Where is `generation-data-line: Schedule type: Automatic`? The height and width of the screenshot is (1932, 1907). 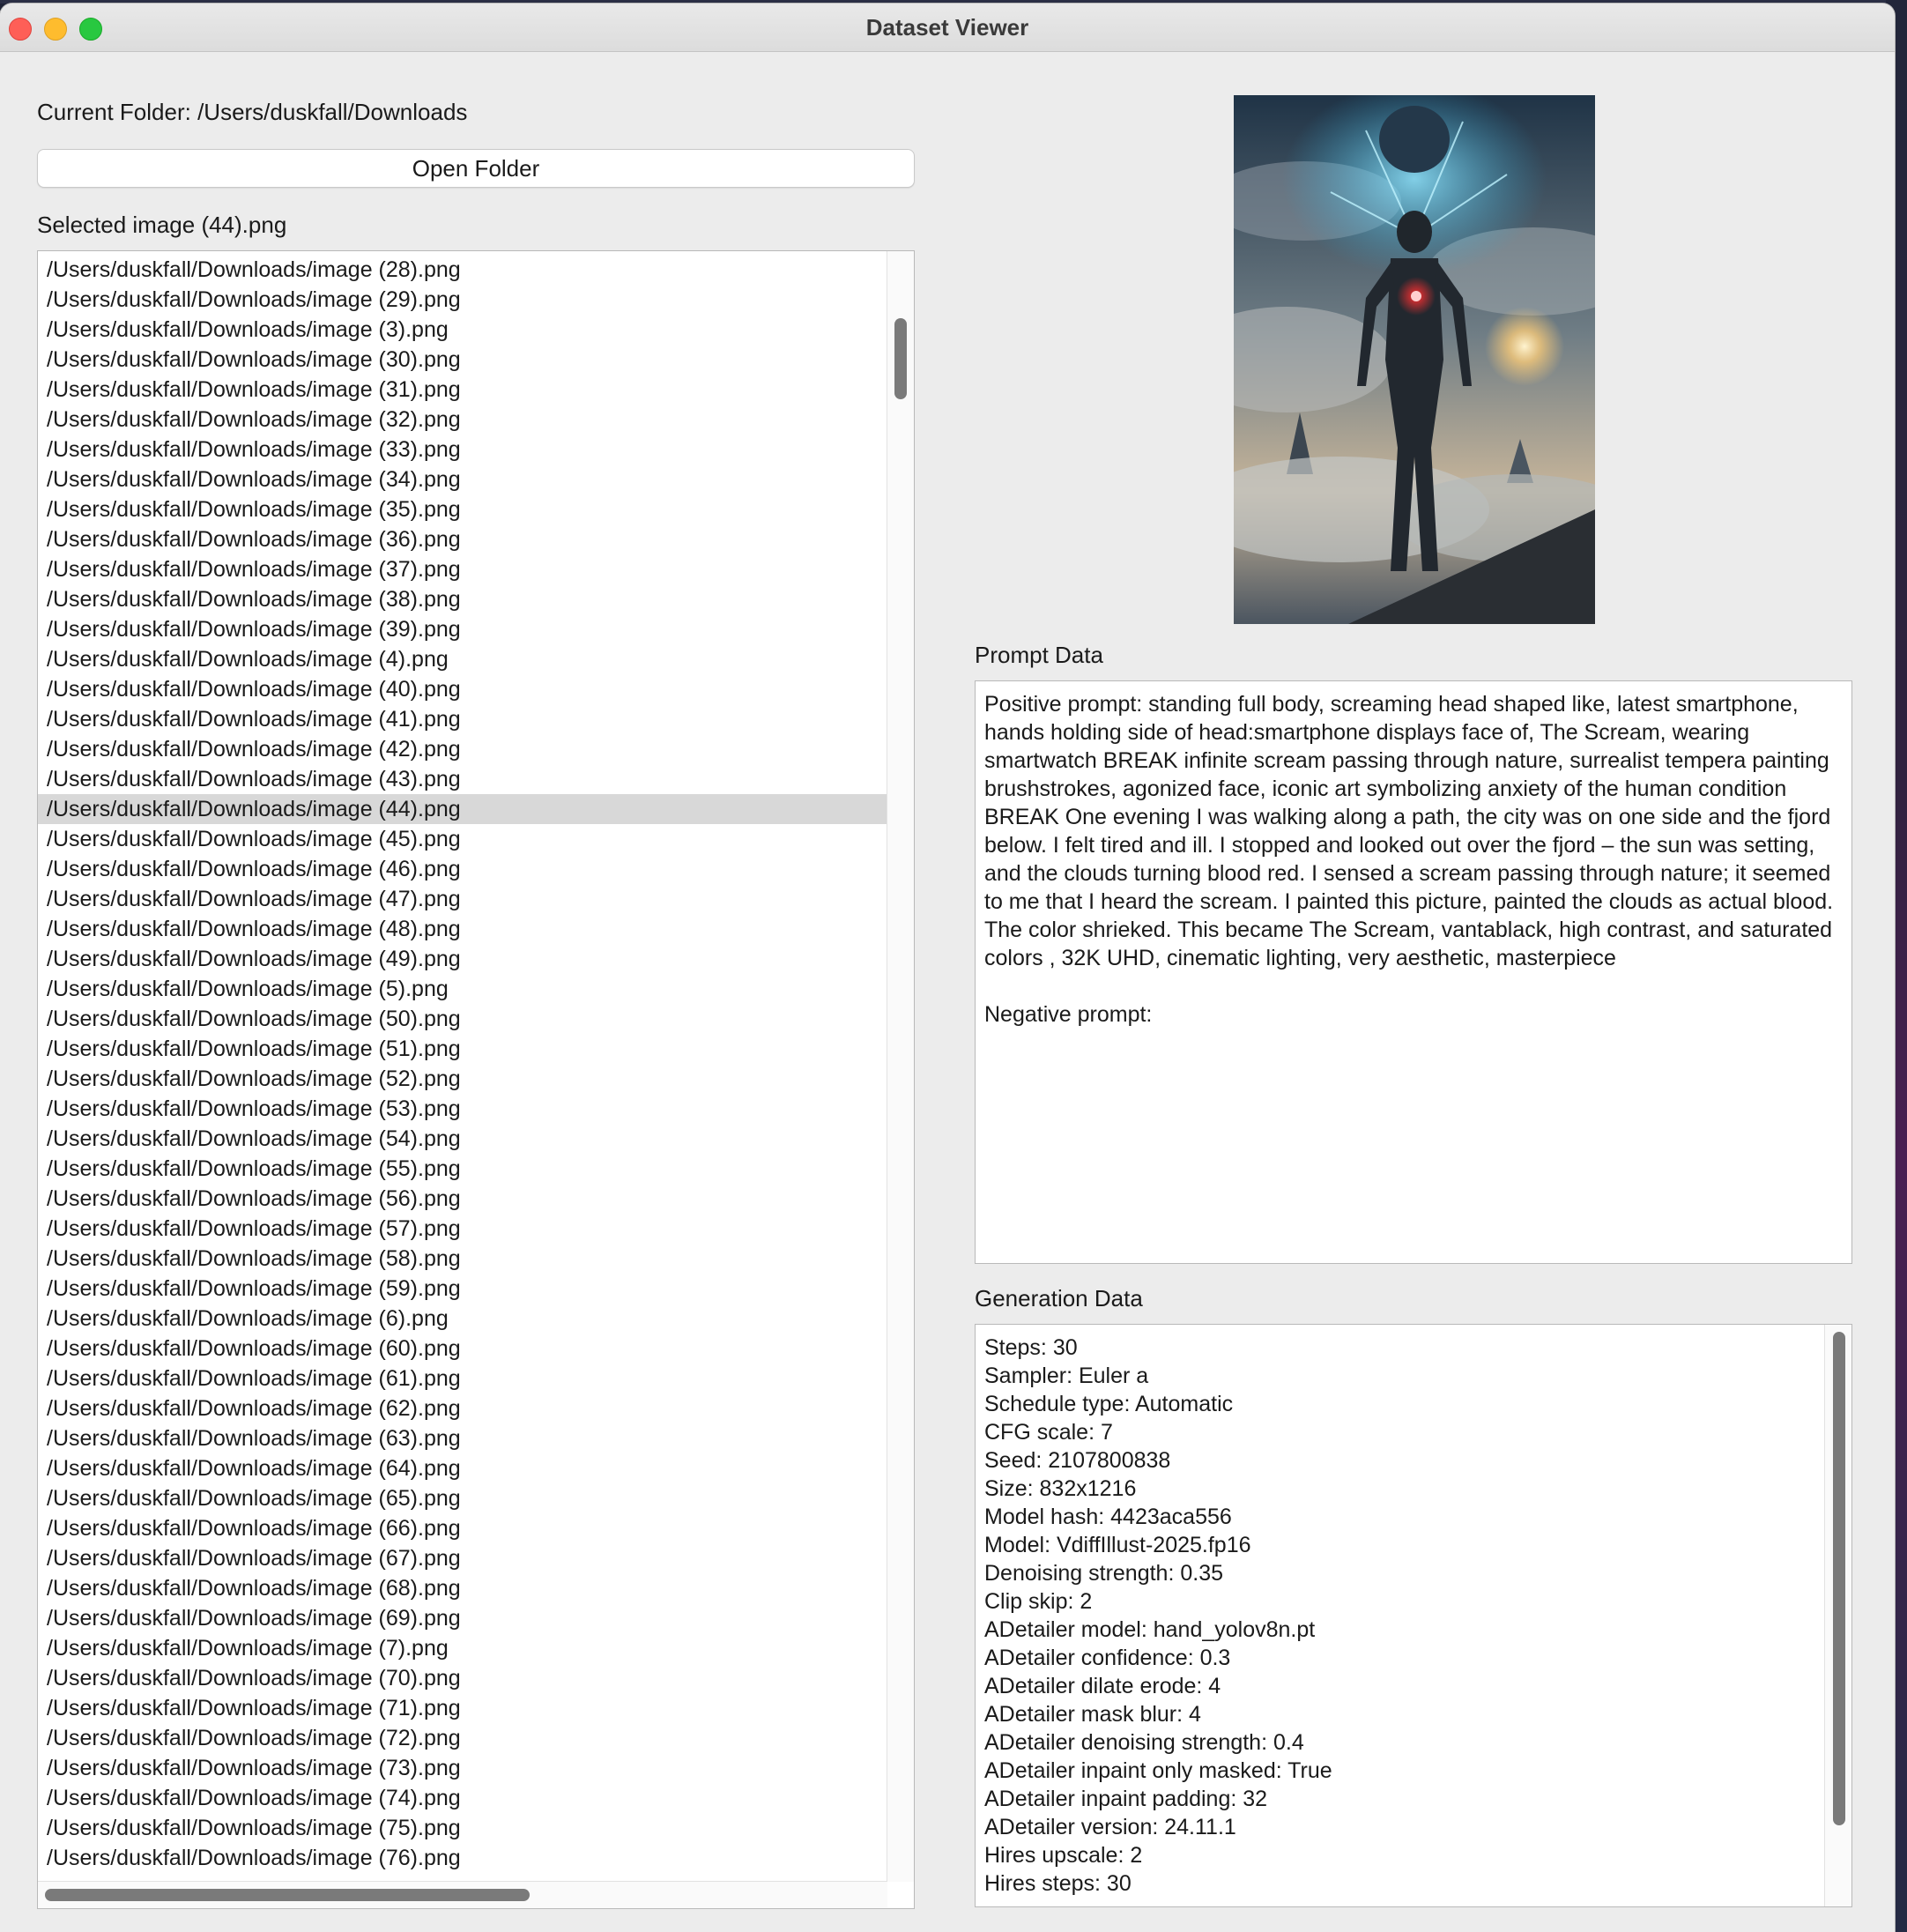
generation-data-line: Schedule type: Automatic is located at coordinates (1109, 1404).